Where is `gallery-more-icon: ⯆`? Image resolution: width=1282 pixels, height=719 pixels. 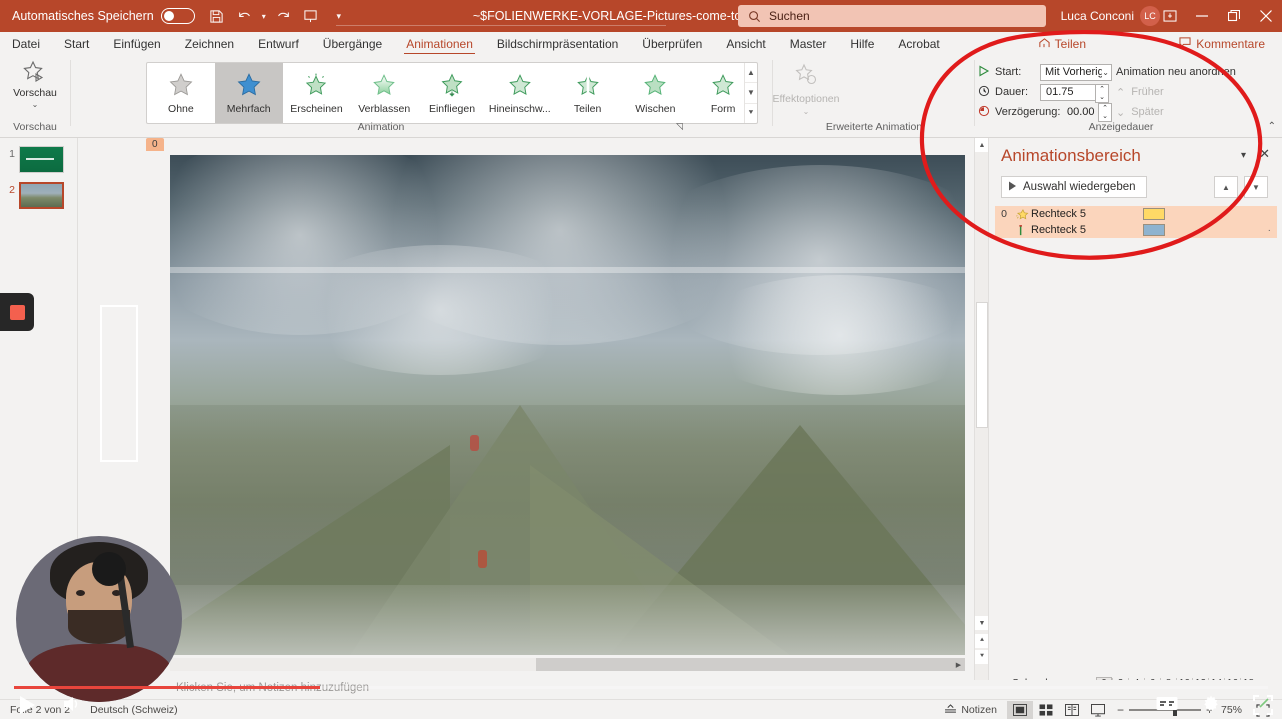
gallery-more-icon: ⯆ is located at coordinates (751, 113).